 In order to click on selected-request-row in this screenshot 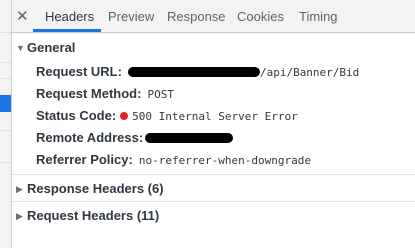, I will do `click(5, 103)`.